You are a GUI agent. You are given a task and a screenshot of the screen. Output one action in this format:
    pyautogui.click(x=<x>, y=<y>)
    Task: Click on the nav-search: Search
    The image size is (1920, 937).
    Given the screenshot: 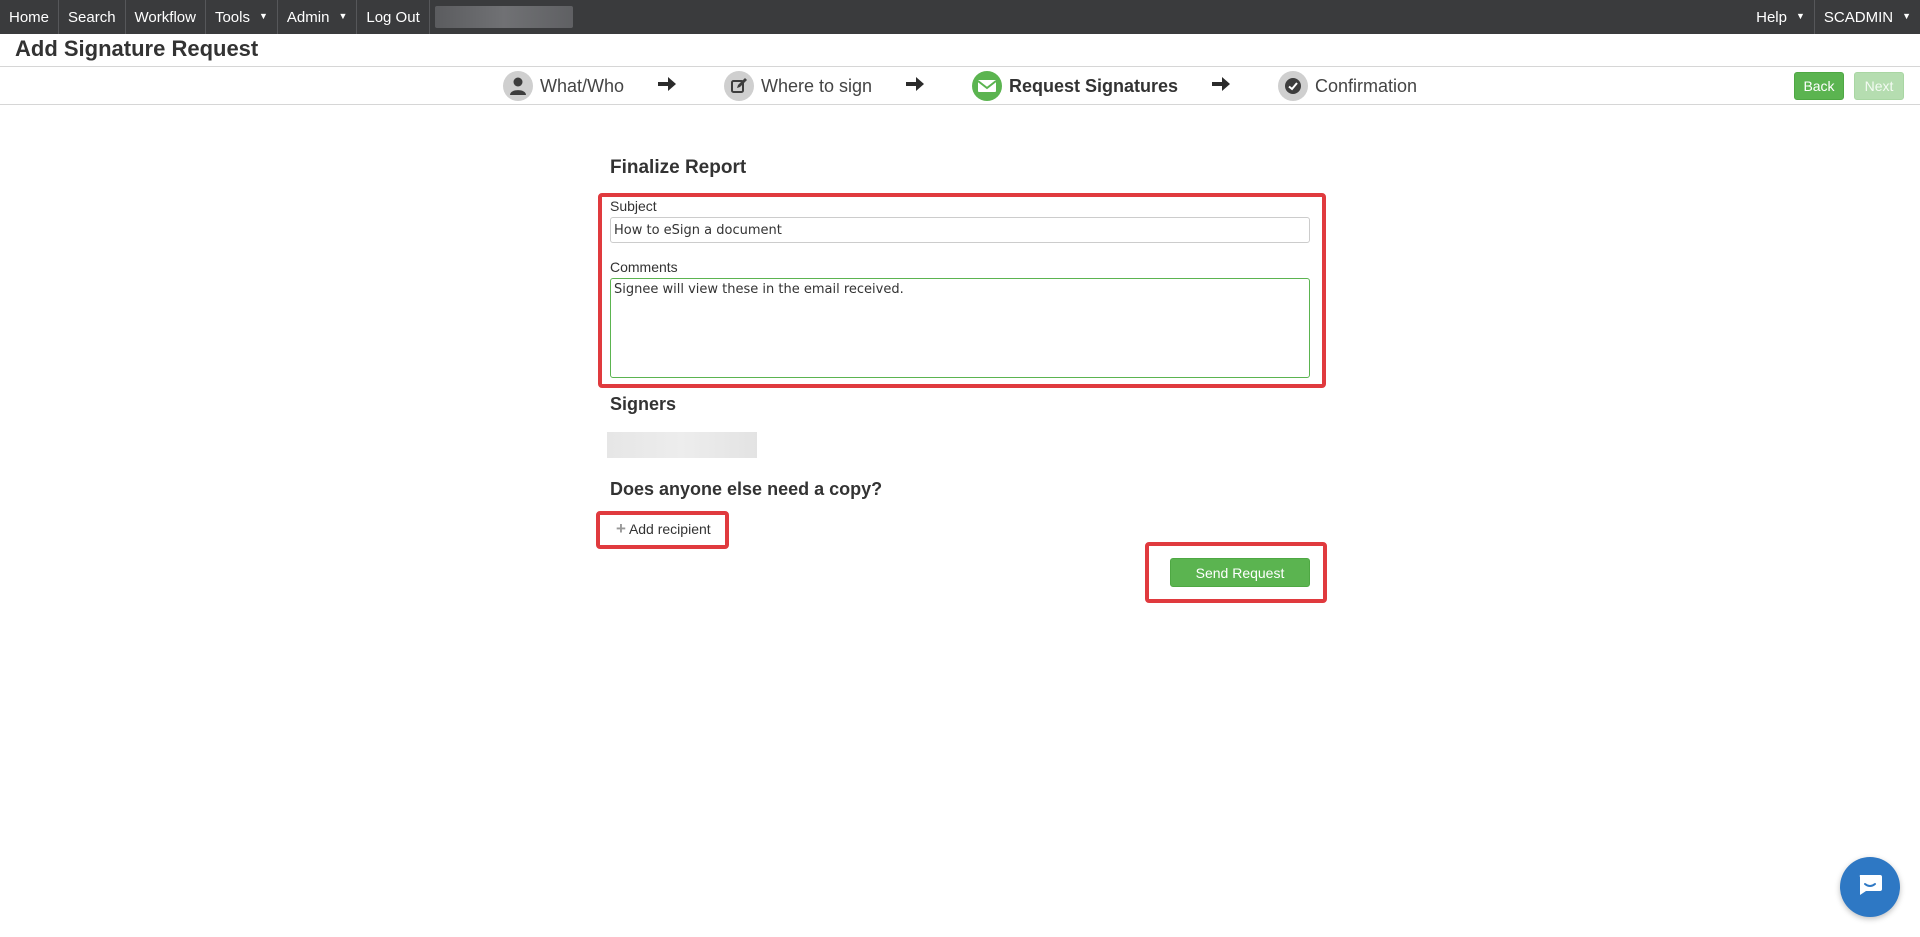 What is the action you would take?
    pyautogui.click(x=92, y=17)
    